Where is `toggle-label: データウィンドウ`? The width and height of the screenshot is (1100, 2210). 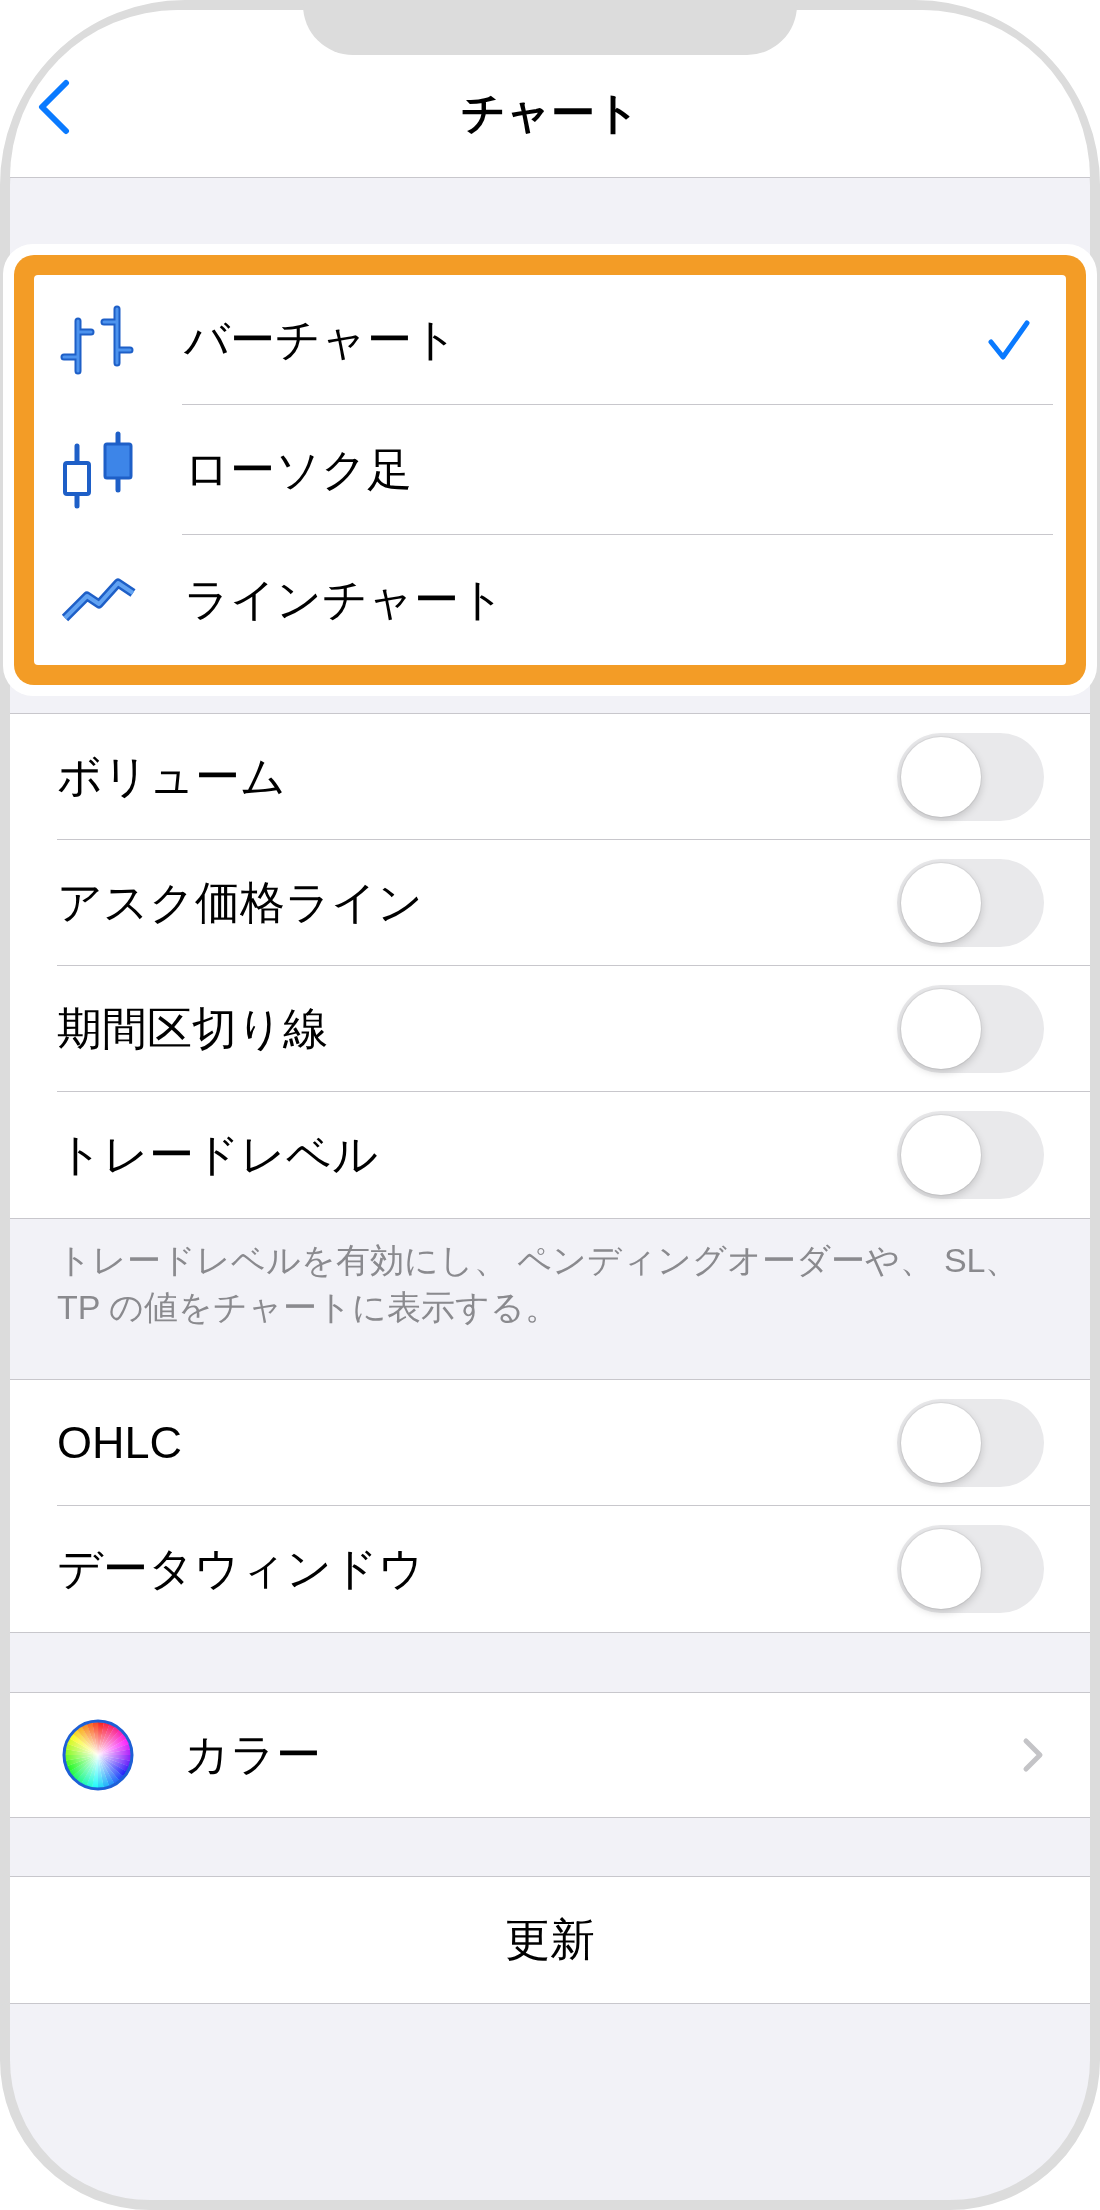
toggle-label: データウィンドウ is located at coordinates (240, 1569).